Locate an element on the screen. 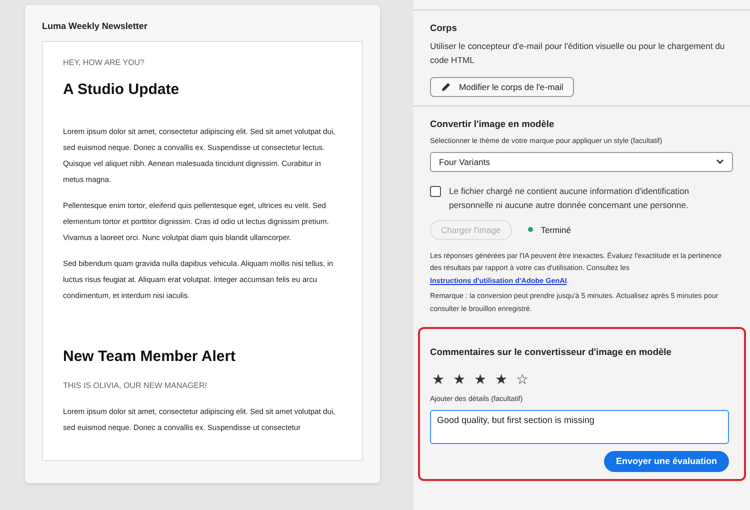  email-subheading: THIS IS OLIVIA, OUR NEW MANAGER! is located at coordinates (135, 385).